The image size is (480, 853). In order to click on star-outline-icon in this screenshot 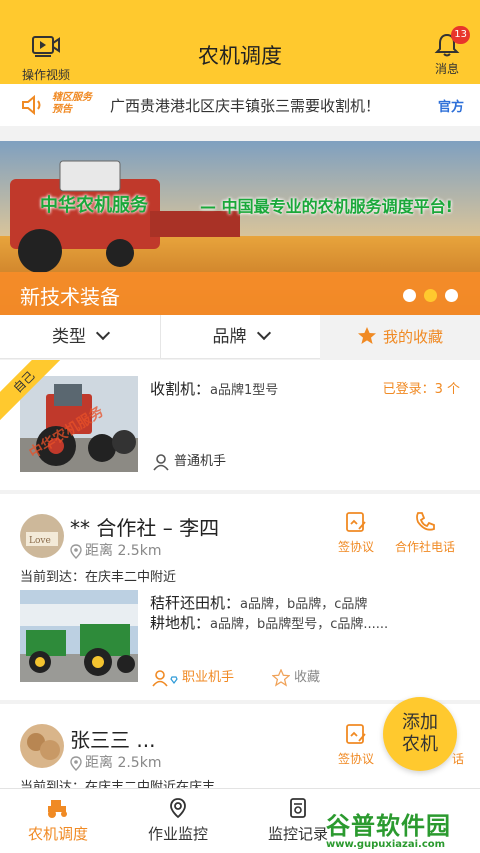, I will do `click(281, 677)`.